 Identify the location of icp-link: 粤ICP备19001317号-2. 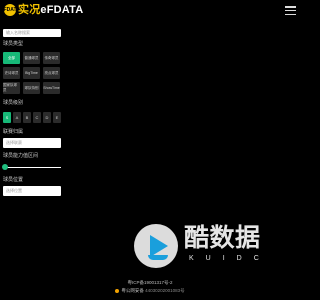
(150, 283).